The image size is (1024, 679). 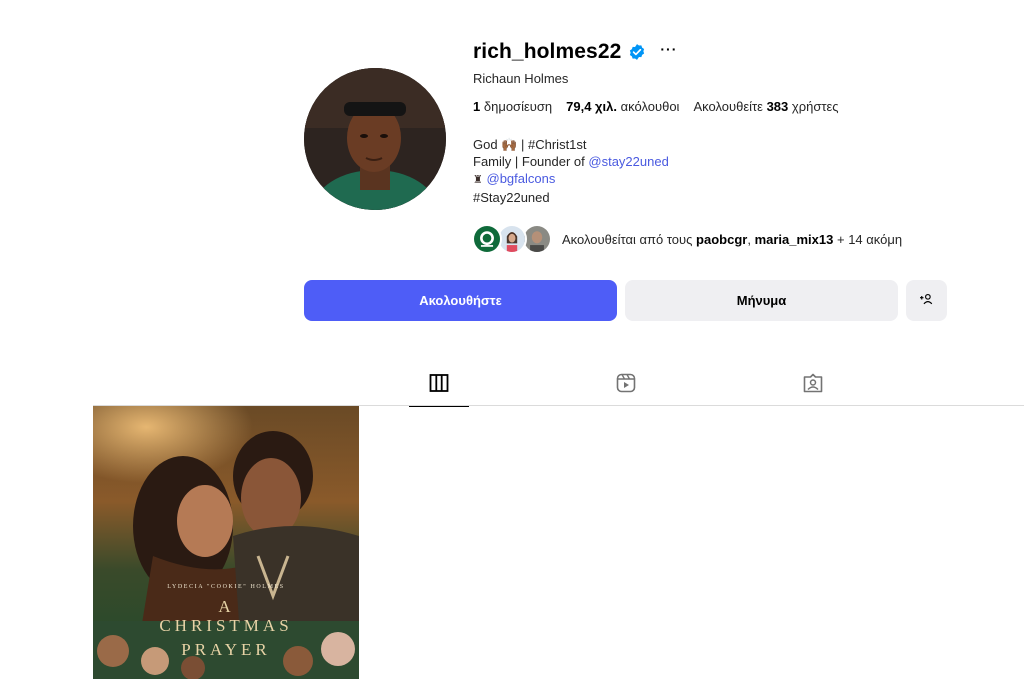 I want to click on profile-full-name: Richaun Holmes, so click(x=521, y=78).